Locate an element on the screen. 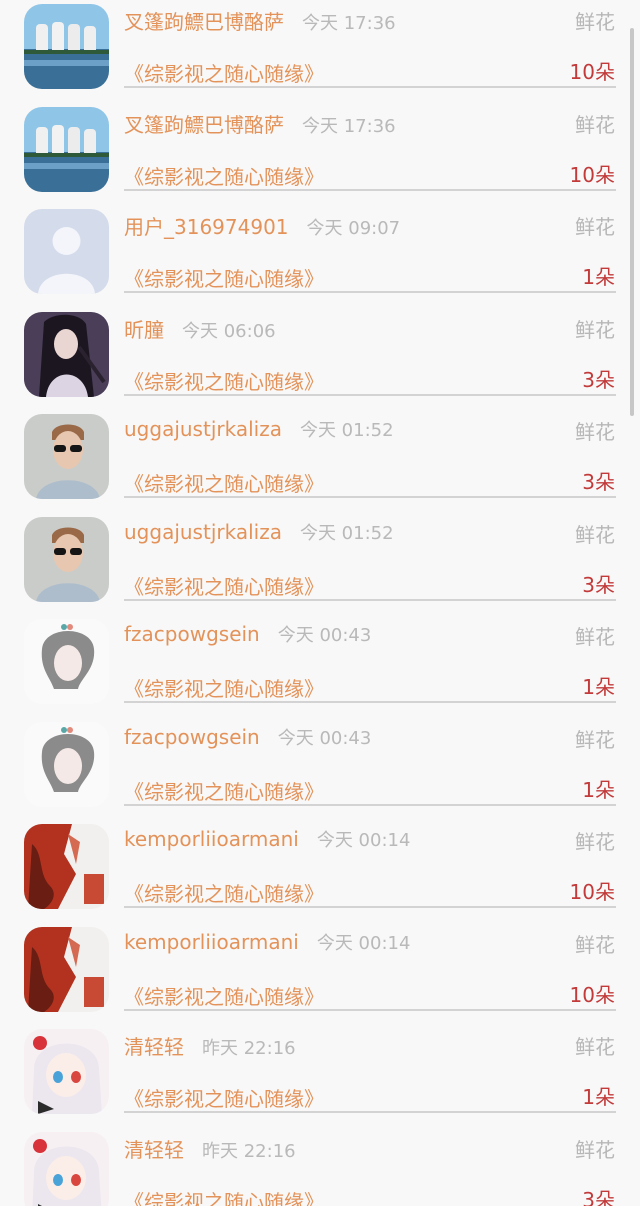 This screenshot has height=1206, width=640. list-item: 昕朣 今天 06:06 鲜花《综影视之随心随缘》 3朵 is located at coordinates (320, 359).